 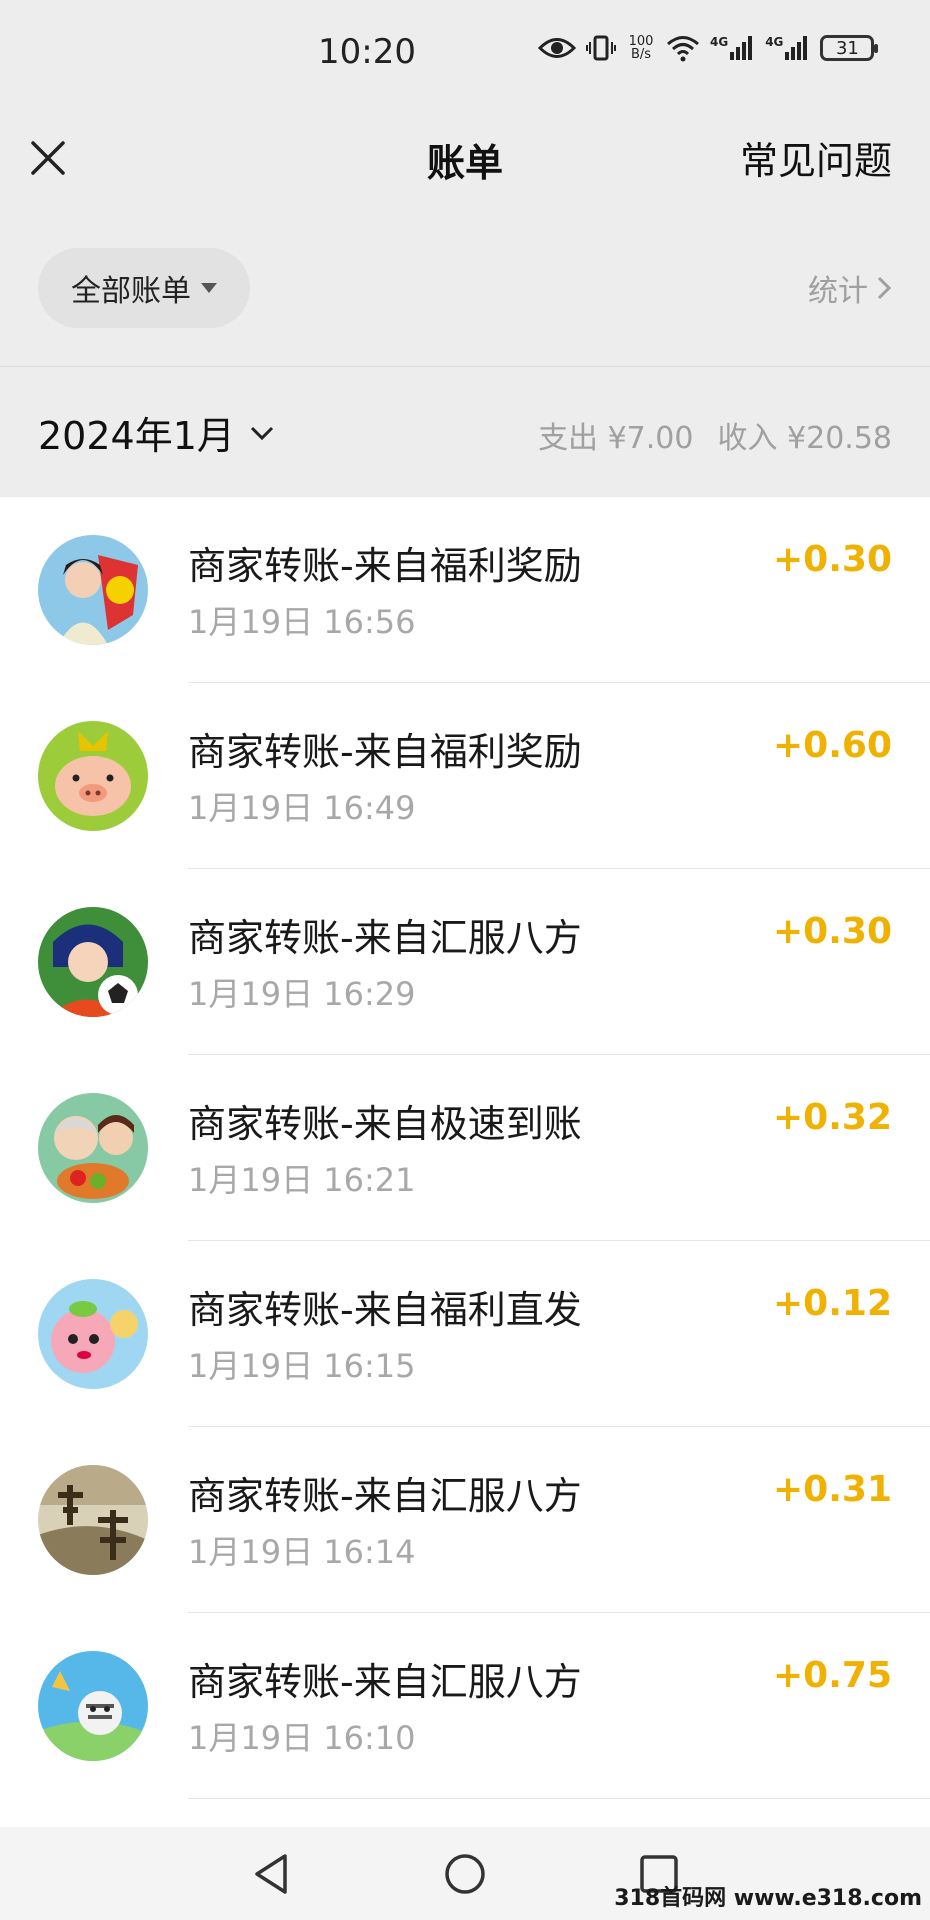 I want to click on chevron-down-icon, so click(x=261, y=433).